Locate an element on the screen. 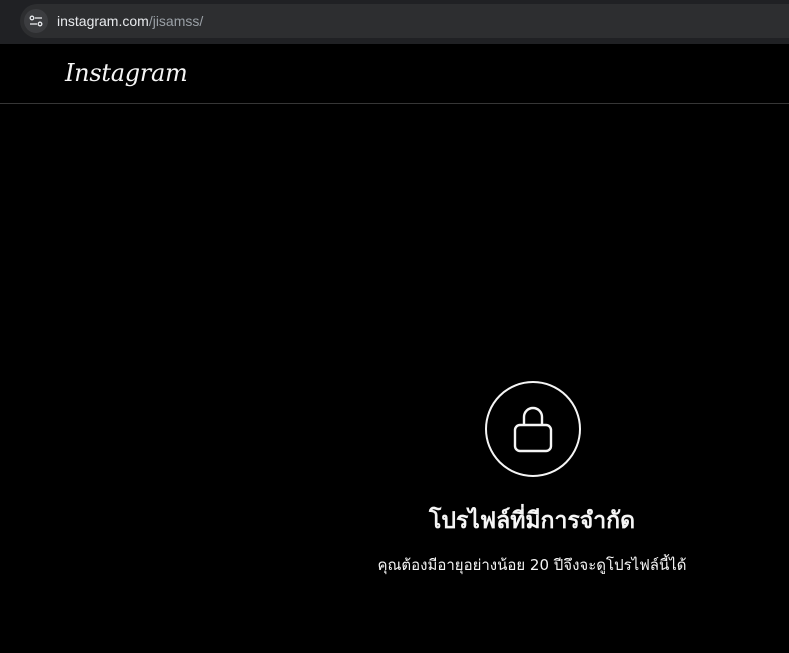 This screenshot has height=653, width=789. tune-icon is located at coordinates (36, 21).